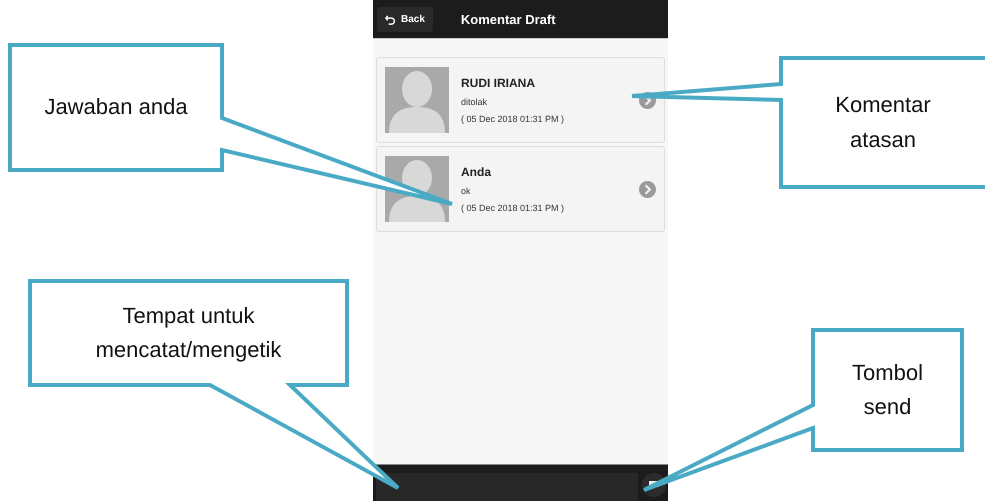 The width and height of the screenshot is (985, 501). What do you see at coordinates (507, 487) in the screenshot?
I see `comment-input-field` at bounding box center [507, 487].